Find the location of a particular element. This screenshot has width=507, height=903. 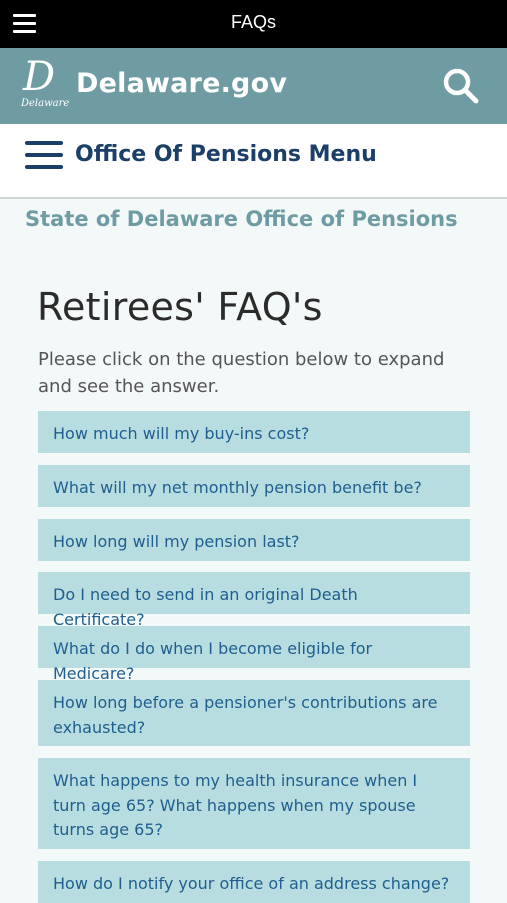

logo-mark-icon: D is located at coordinates (39, 77).